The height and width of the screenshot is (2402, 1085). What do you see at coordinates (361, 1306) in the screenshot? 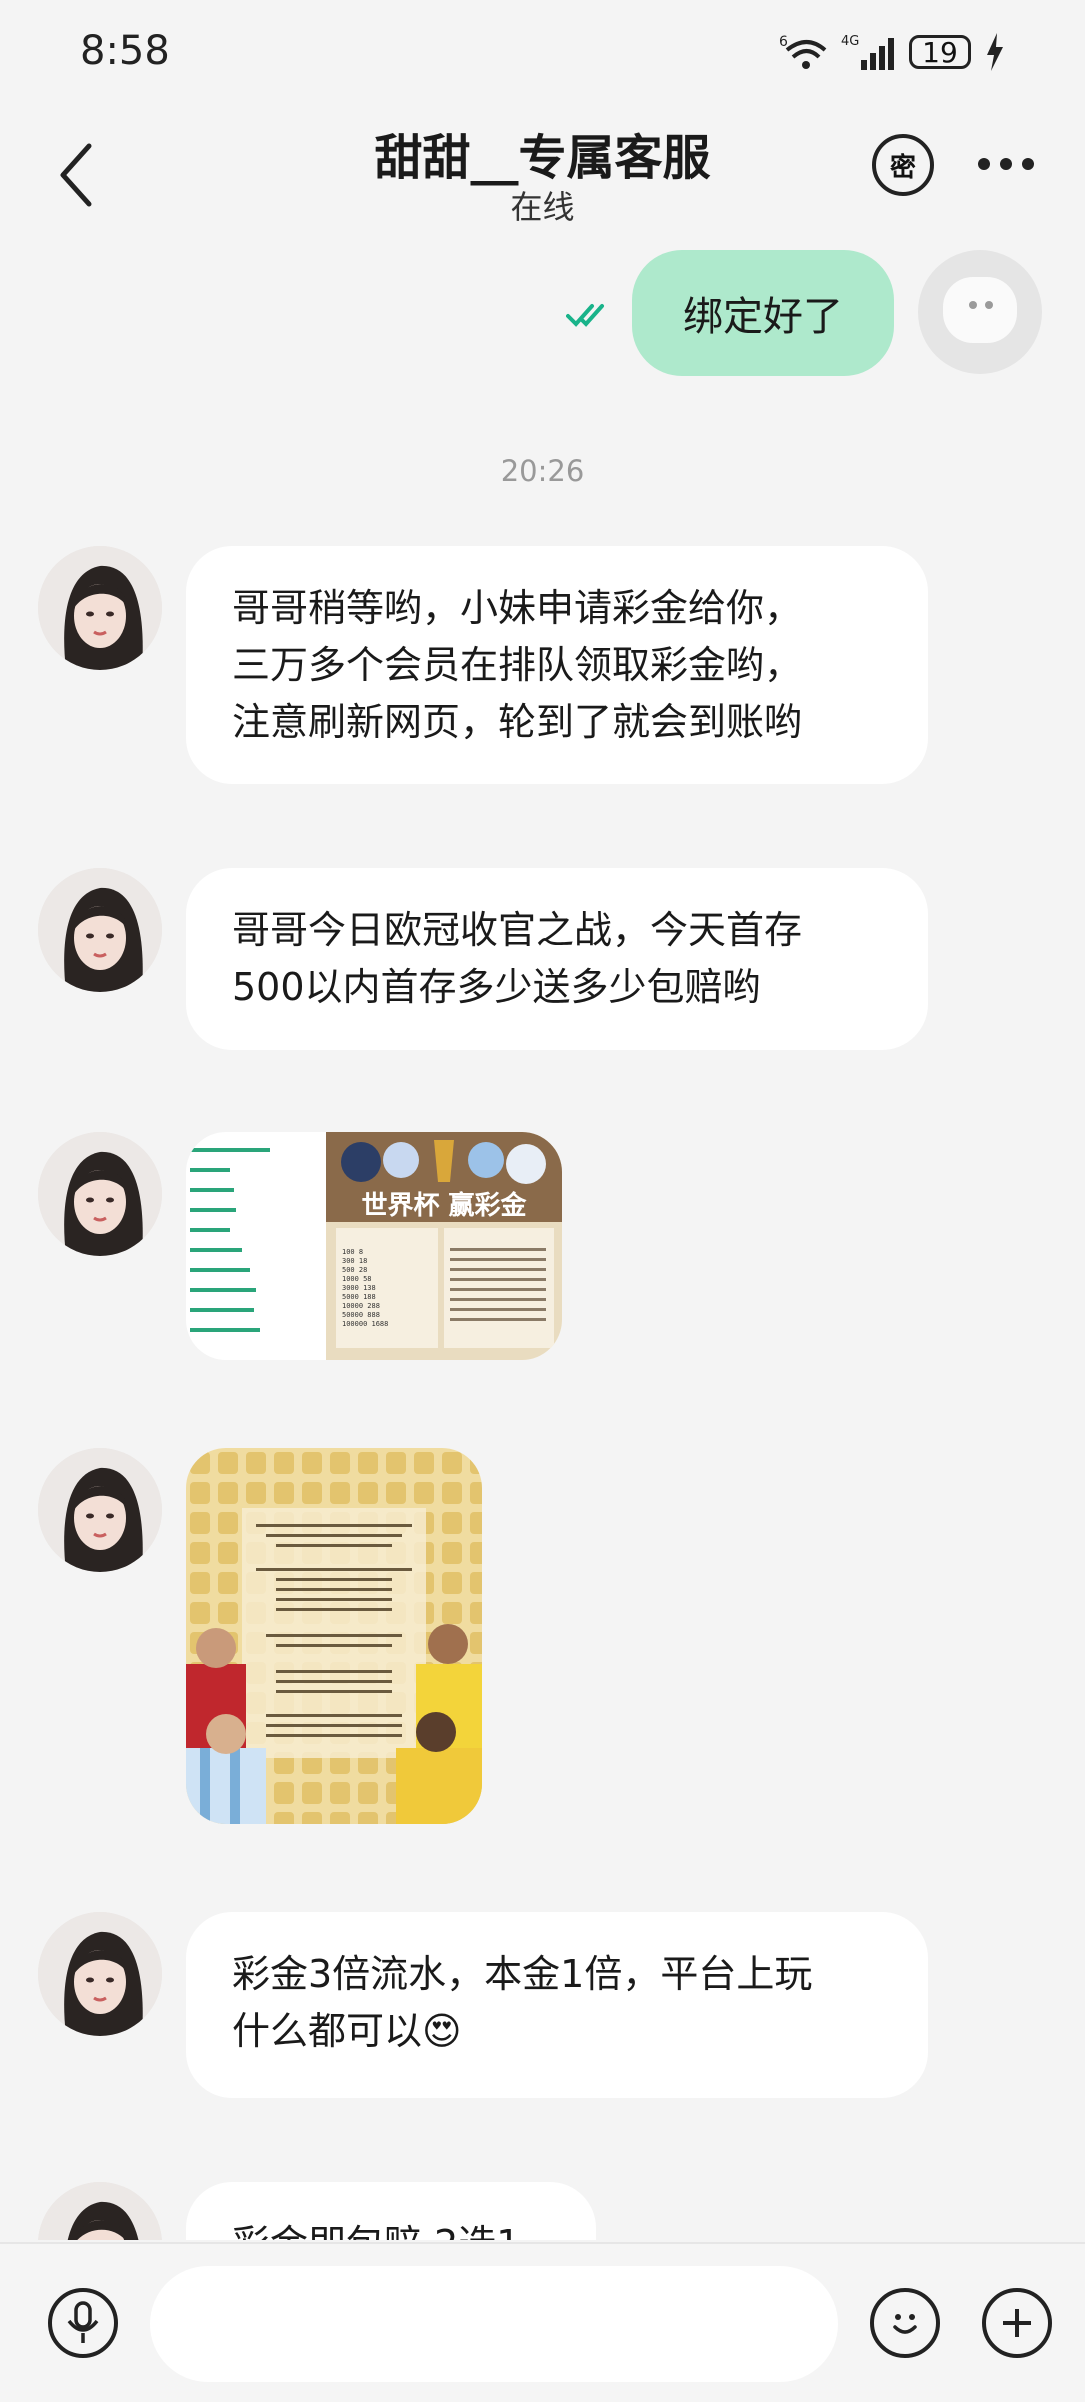
I see `promo-table-row: 10000 288` at bounding box center [361, 1306].